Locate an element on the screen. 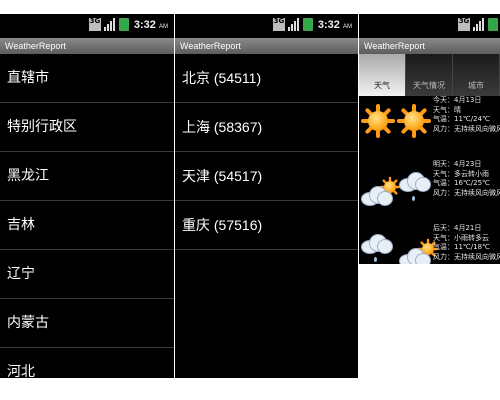 This screenshot has width=500, height=400. list-item-city: 天津 (54517) is located at coordinates (266, 176).